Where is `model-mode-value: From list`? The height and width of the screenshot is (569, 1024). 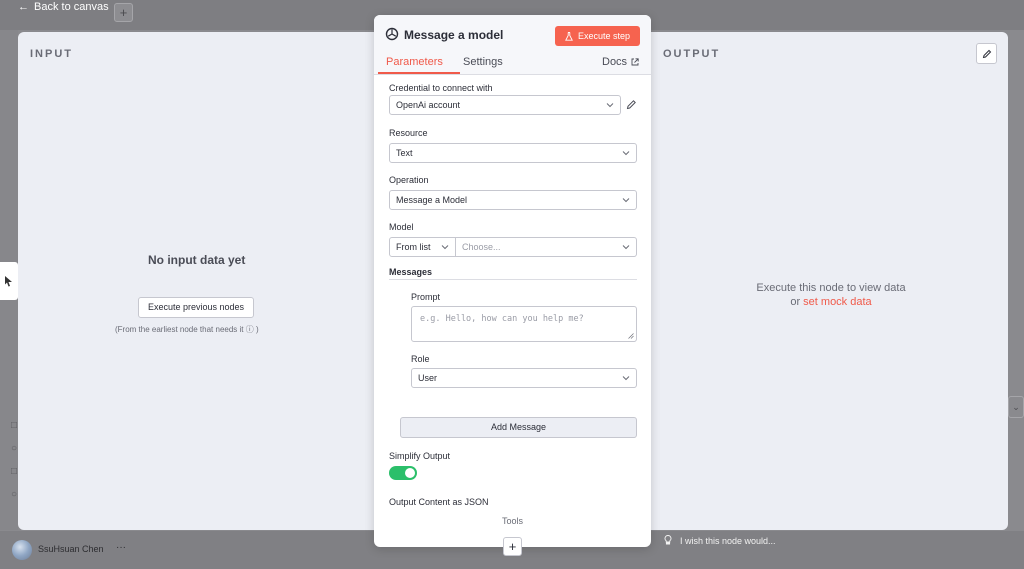 model-mode-value: From list is located at coordinates (413, 247).